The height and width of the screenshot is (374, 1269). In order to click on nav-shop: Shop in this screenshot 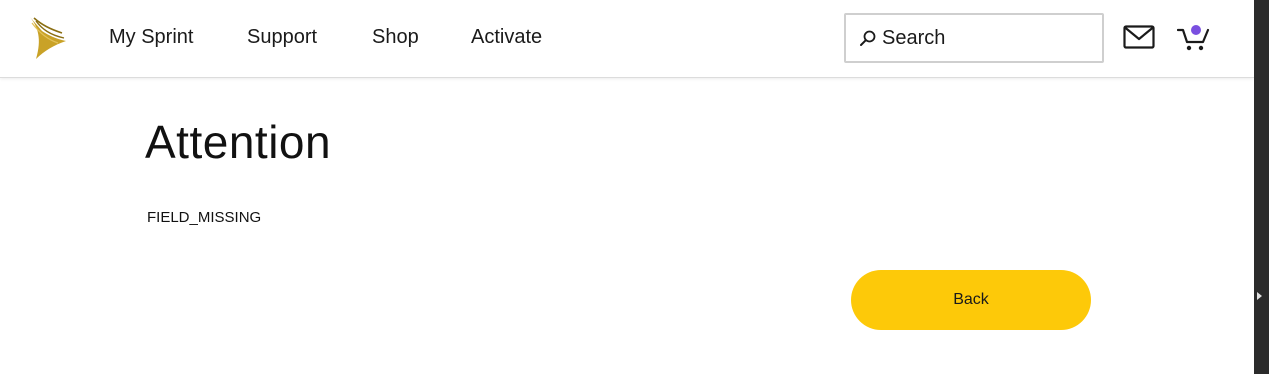, I will do `click(395, 37)`.